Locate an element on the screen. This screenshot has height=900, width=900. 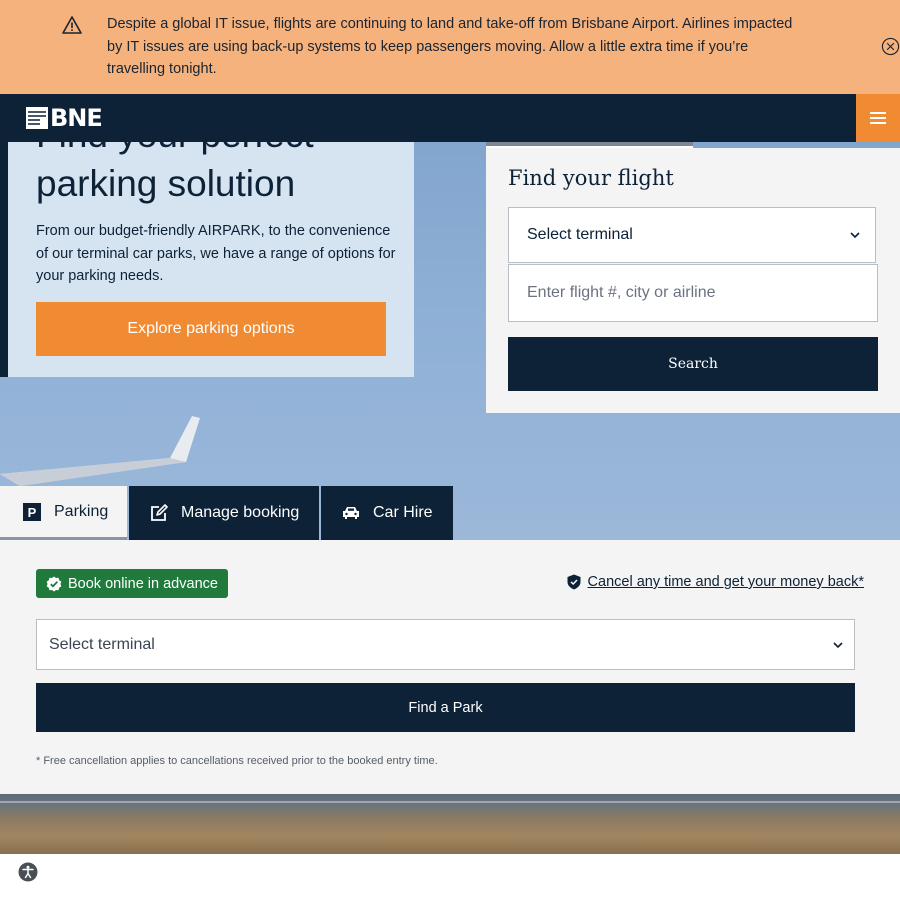
tab-manage-booking: Manage booking is located at coordinates (224, 513).